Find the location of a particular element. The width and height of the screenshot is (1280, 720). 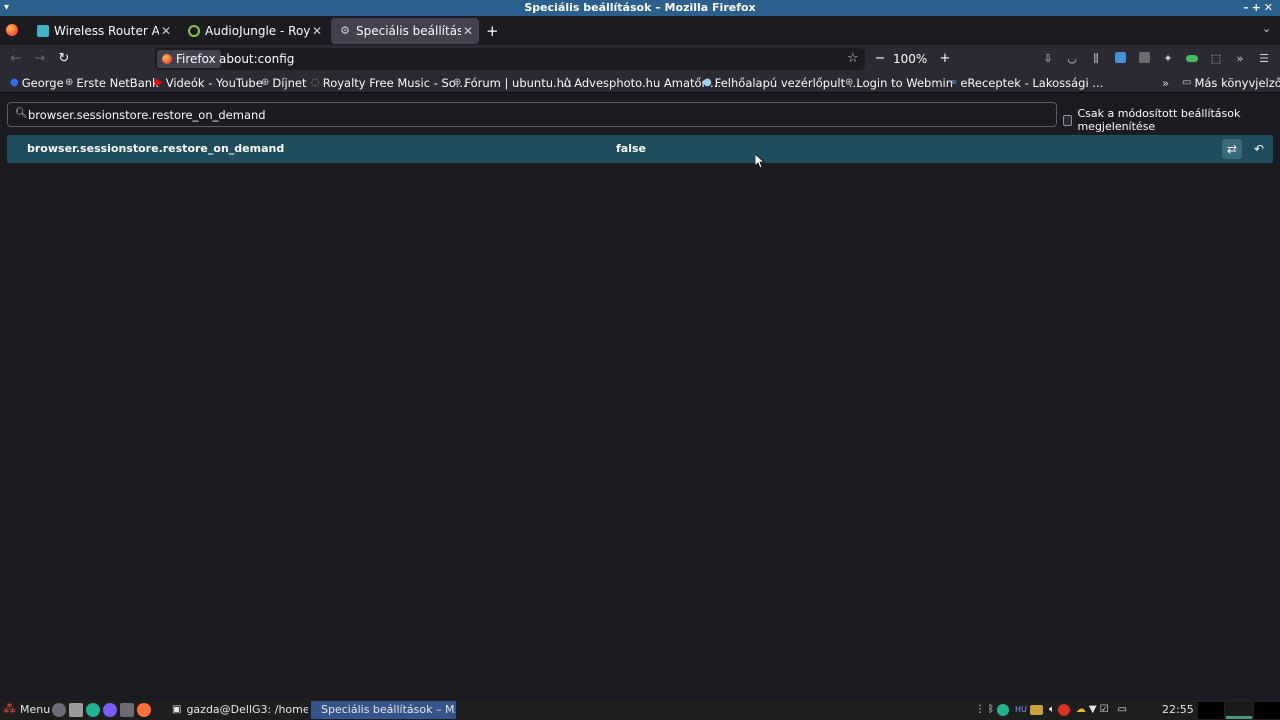

modified-only-checkbox is located at coordinates (1068, 120).